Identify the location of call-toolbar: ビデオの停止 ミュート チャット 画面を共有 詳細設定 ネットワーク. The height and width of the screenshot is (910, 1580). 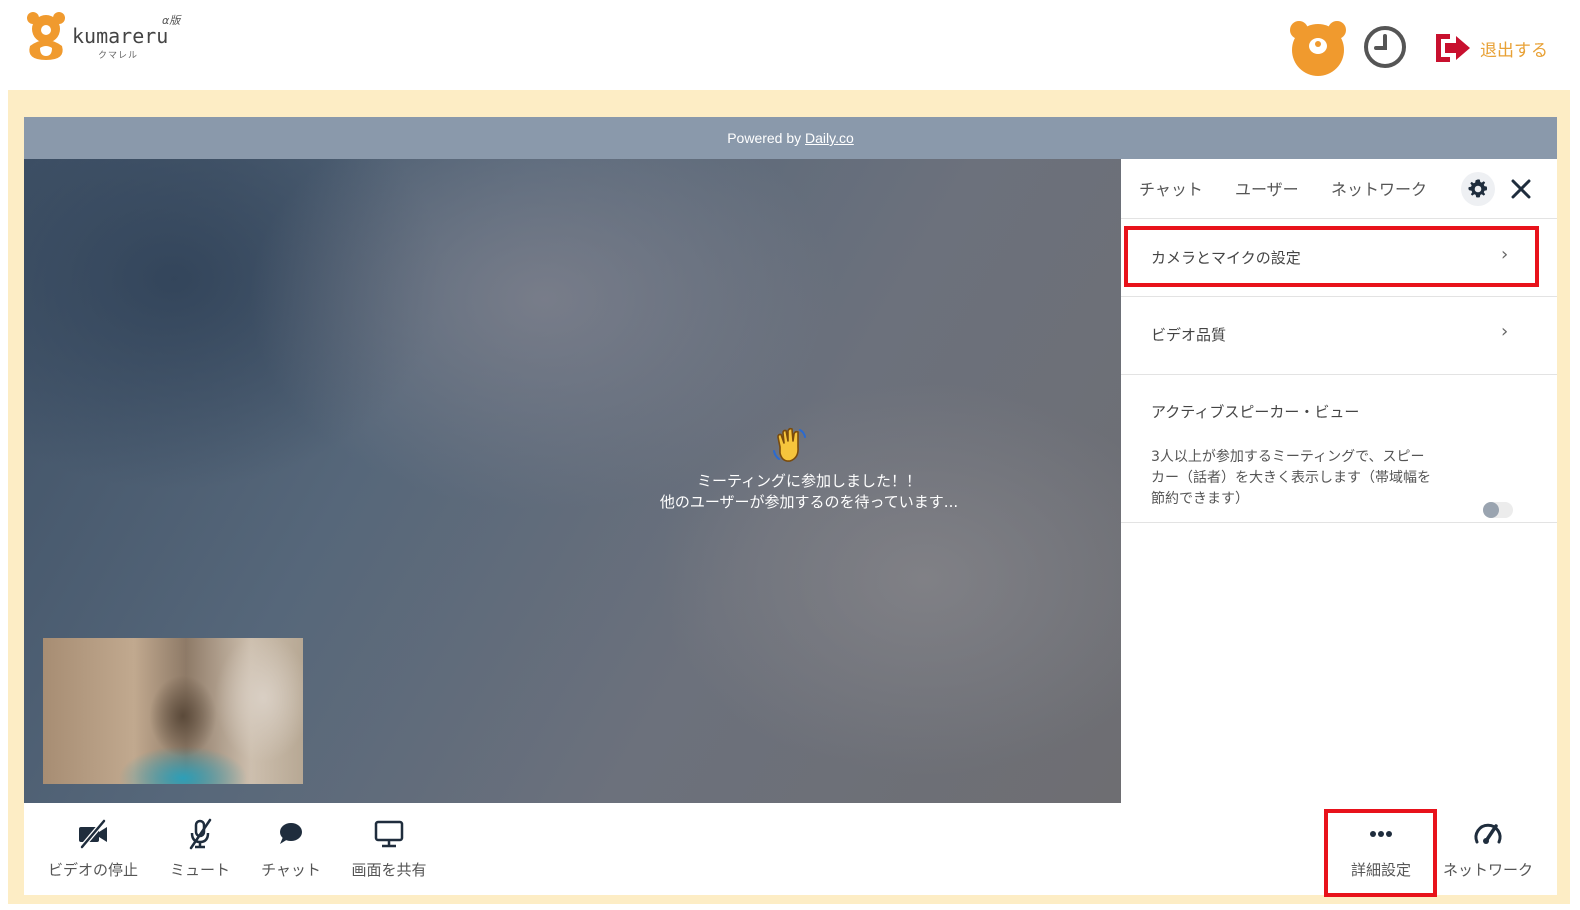
(790, 849).